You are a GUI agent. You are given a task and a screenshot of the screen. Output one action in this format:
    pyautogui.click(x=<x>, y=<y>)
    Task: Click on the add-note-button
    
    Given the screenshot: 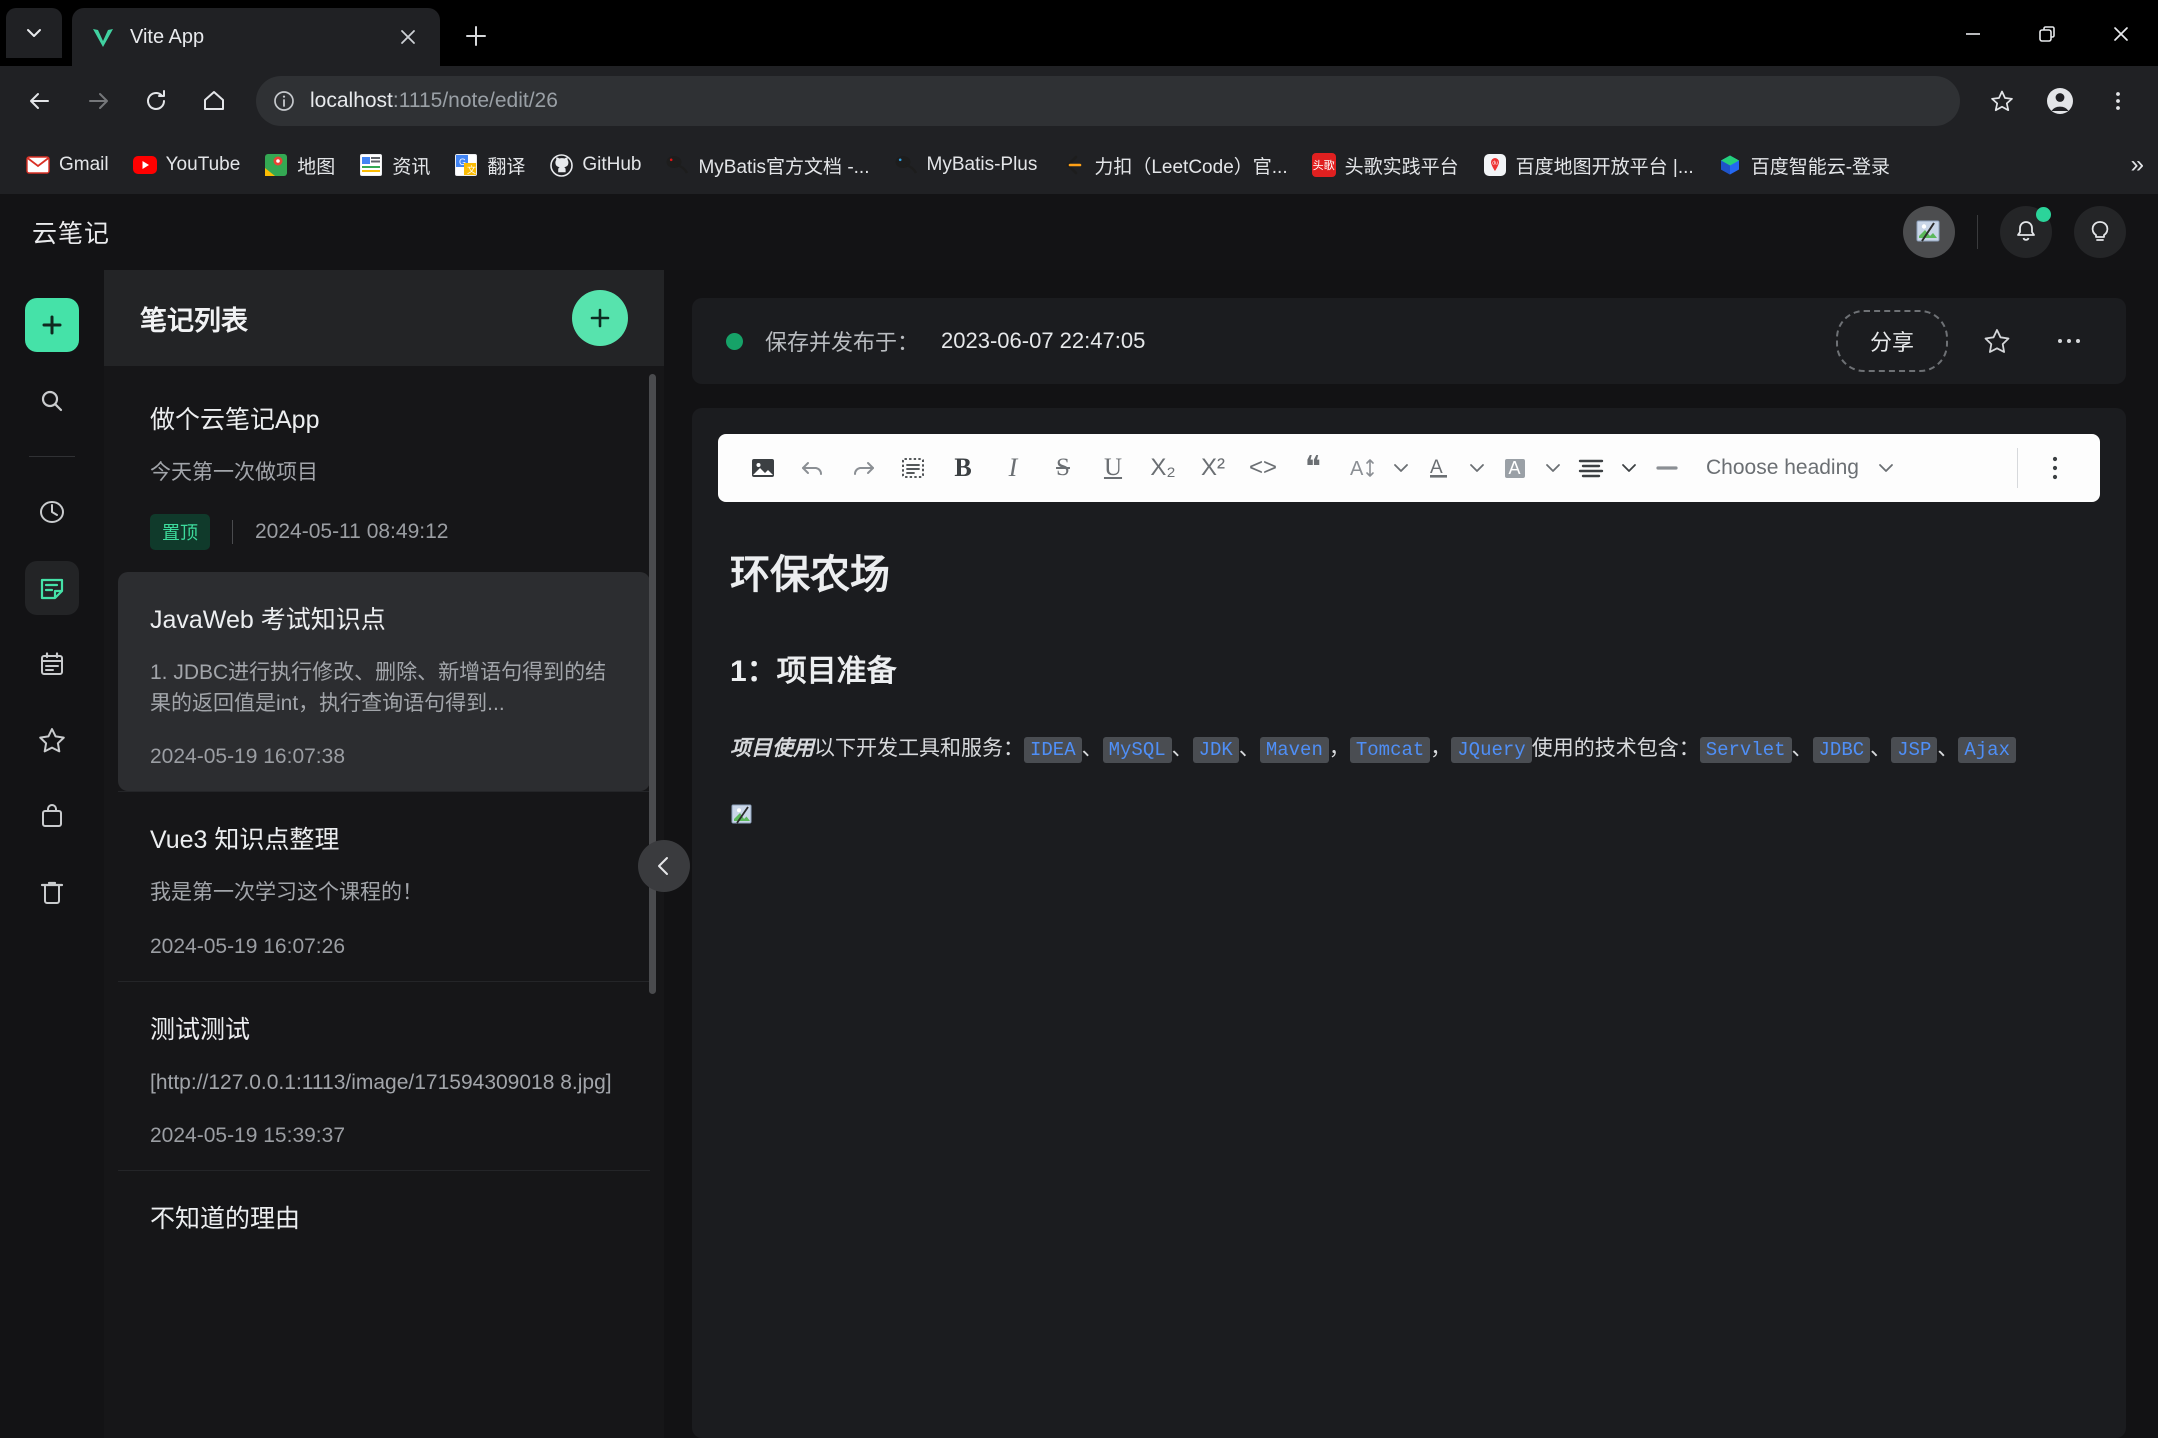 What is the action you would take?
    pyautogui.click(x=600, y=318)
    